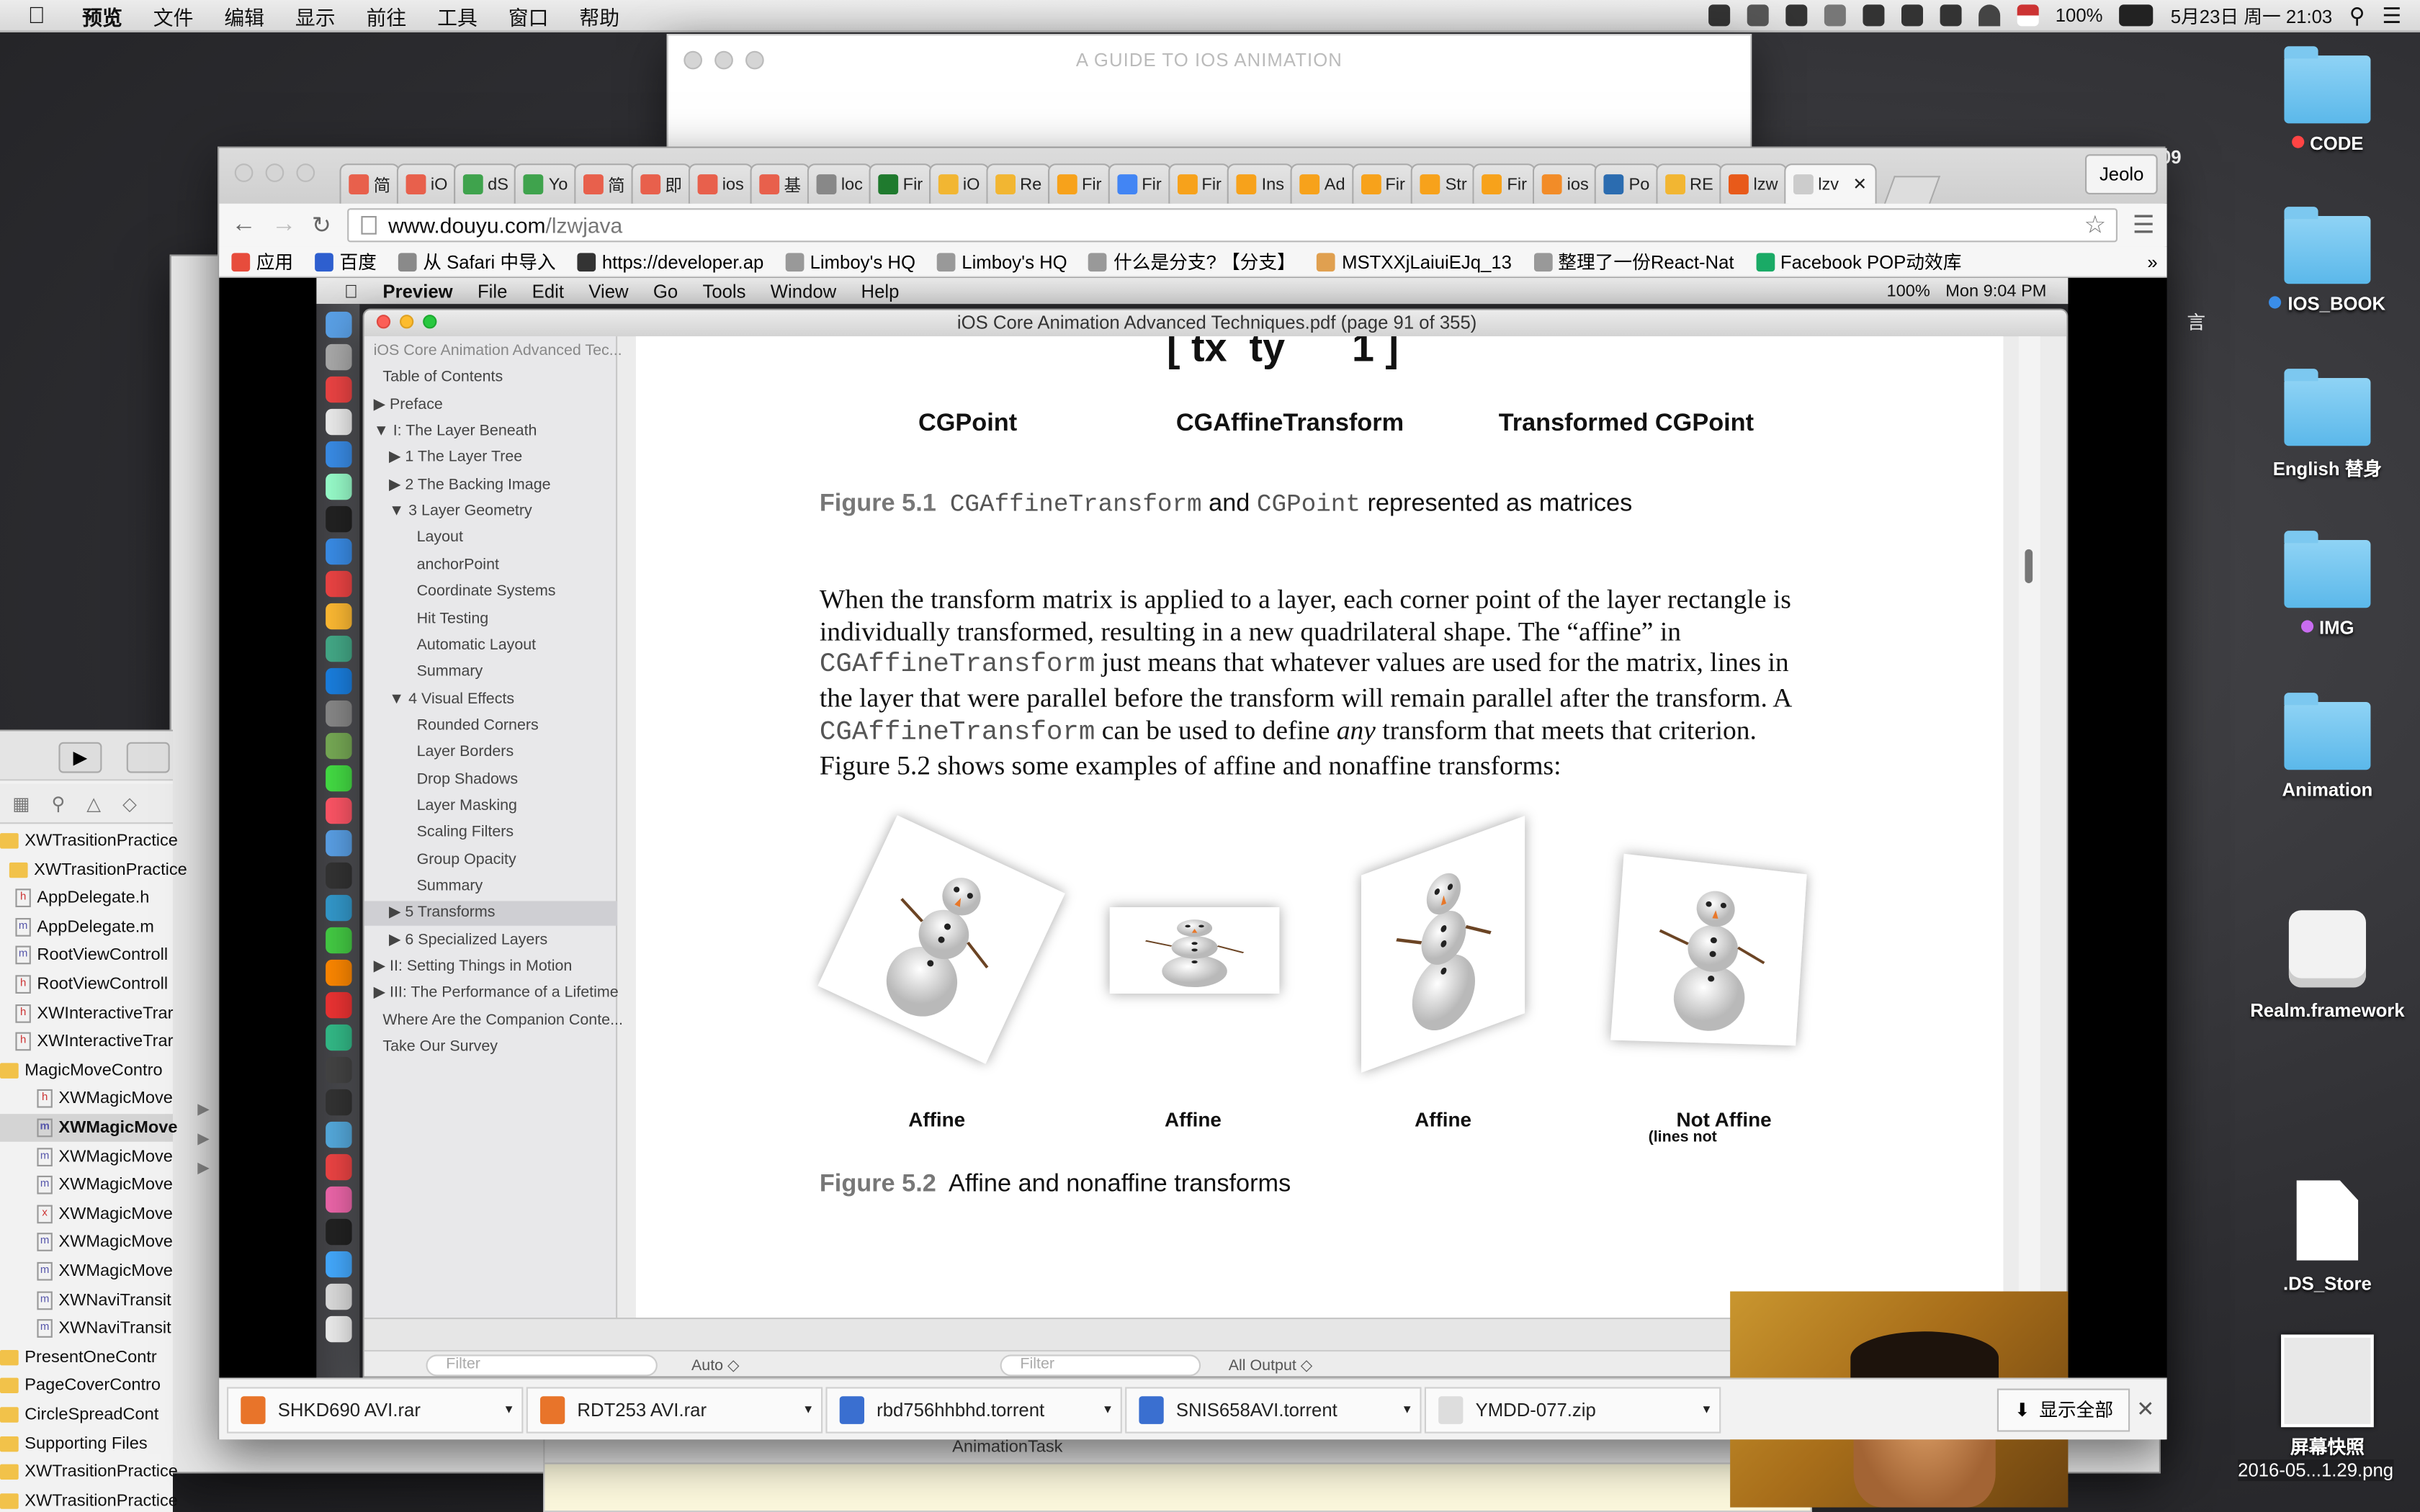 Image resolution: width=2420 pixels, height=1512 pixels. I want to click on browser-tab: 基, so click(780, 183).